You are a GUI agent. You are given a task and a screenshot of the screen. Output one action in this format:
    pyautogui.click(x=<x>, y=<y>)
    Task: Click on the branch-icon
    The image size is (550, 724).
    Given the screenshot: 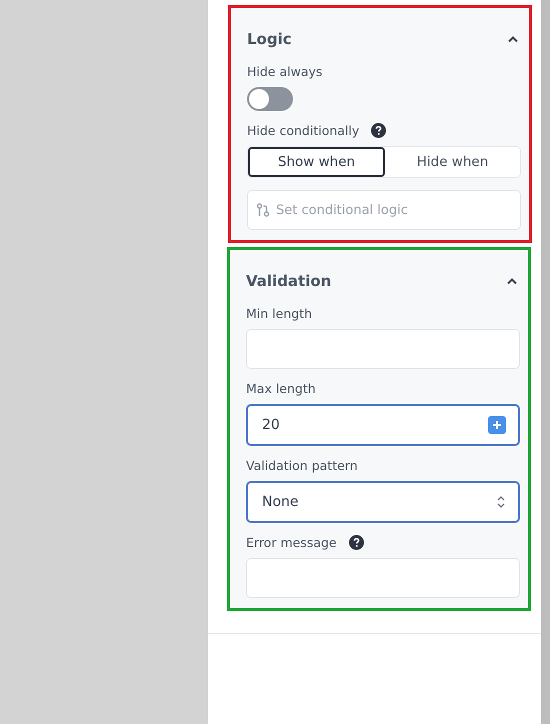 What is the action you would take?
    pyautogui.click(x=263, y=210)
    